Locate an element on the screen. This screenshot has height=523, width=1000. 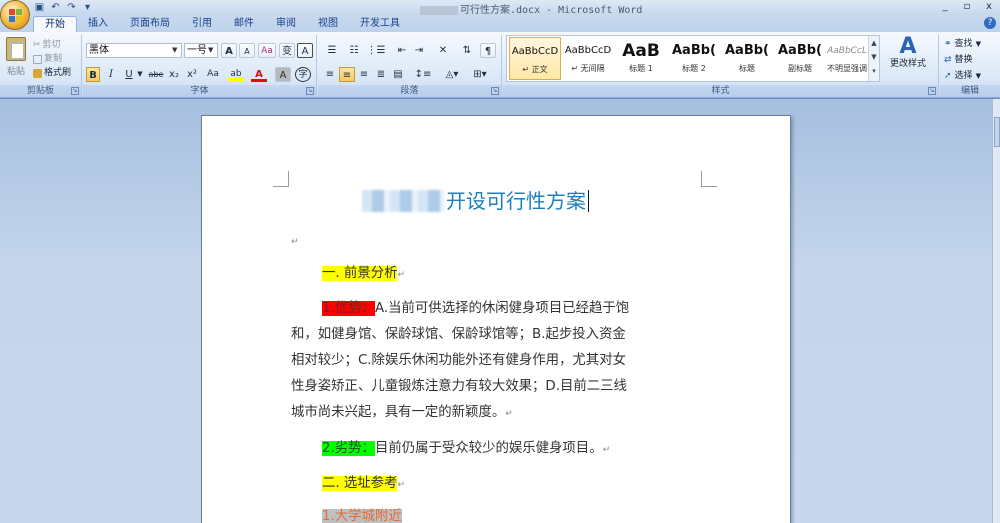
highlight-button: ab is located at coordinates (236, 74).